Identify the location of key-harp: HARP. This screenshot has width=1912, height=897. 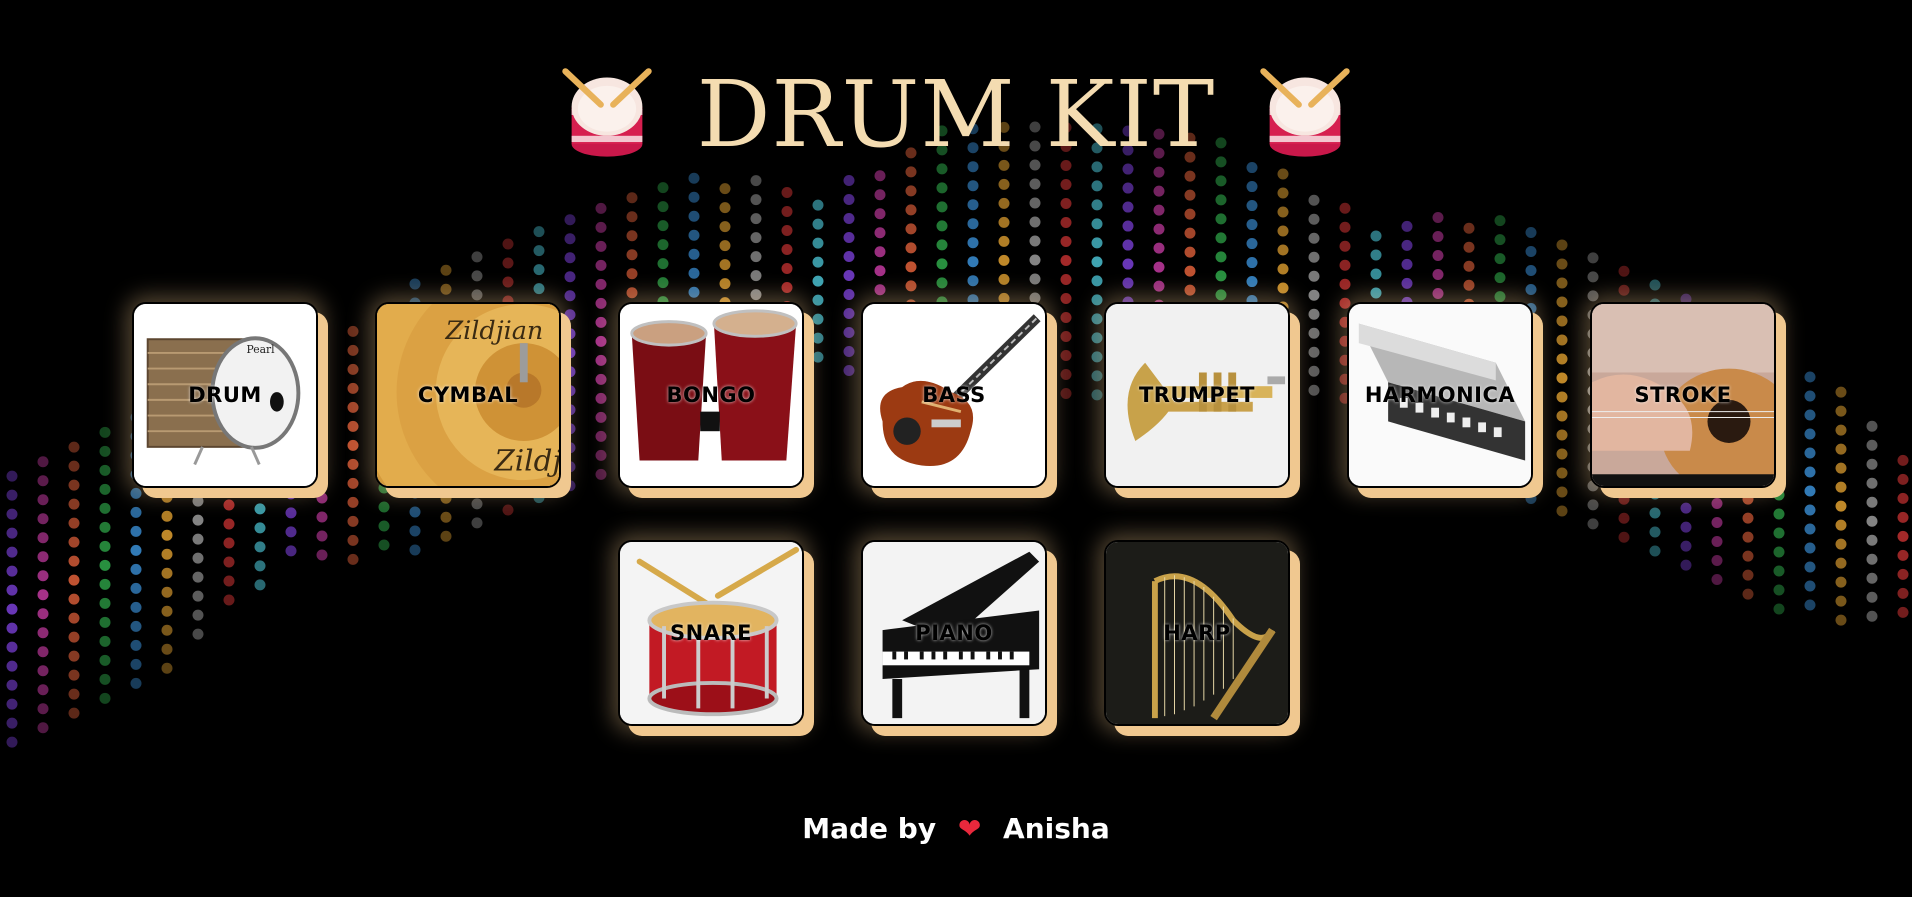
(1197, 633).